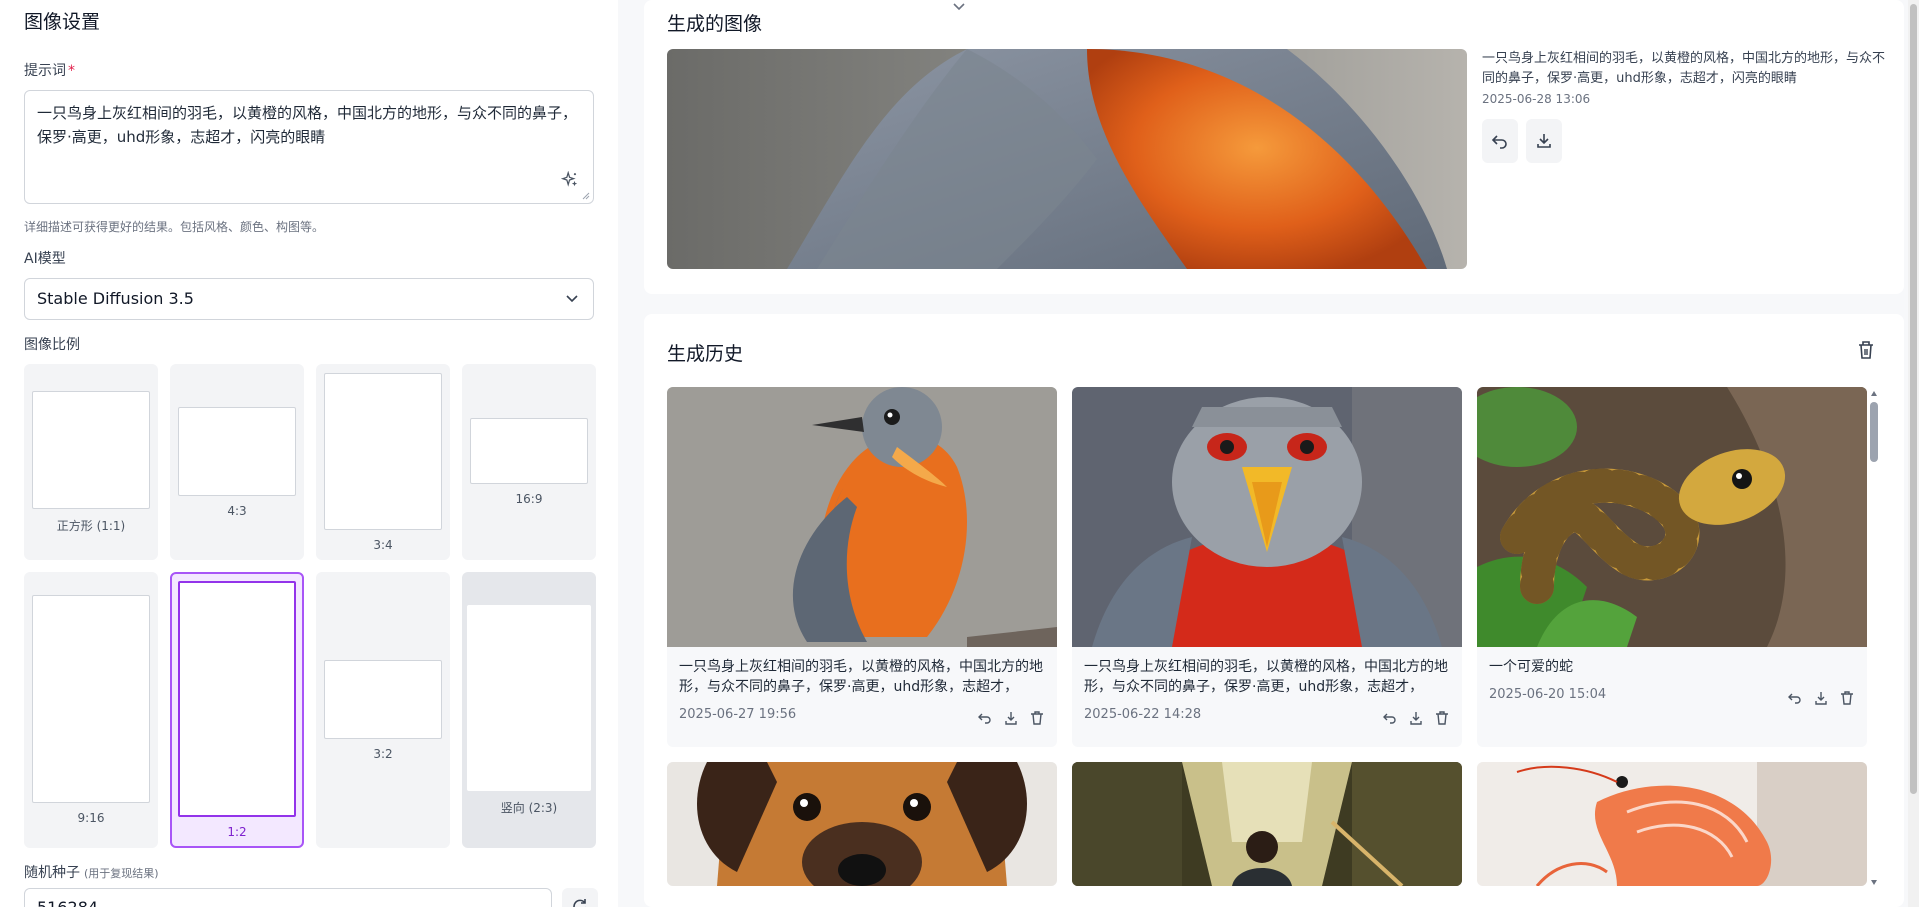 The image size is (1919, 907). I want to click on bird-side-image, so click(862, 517).